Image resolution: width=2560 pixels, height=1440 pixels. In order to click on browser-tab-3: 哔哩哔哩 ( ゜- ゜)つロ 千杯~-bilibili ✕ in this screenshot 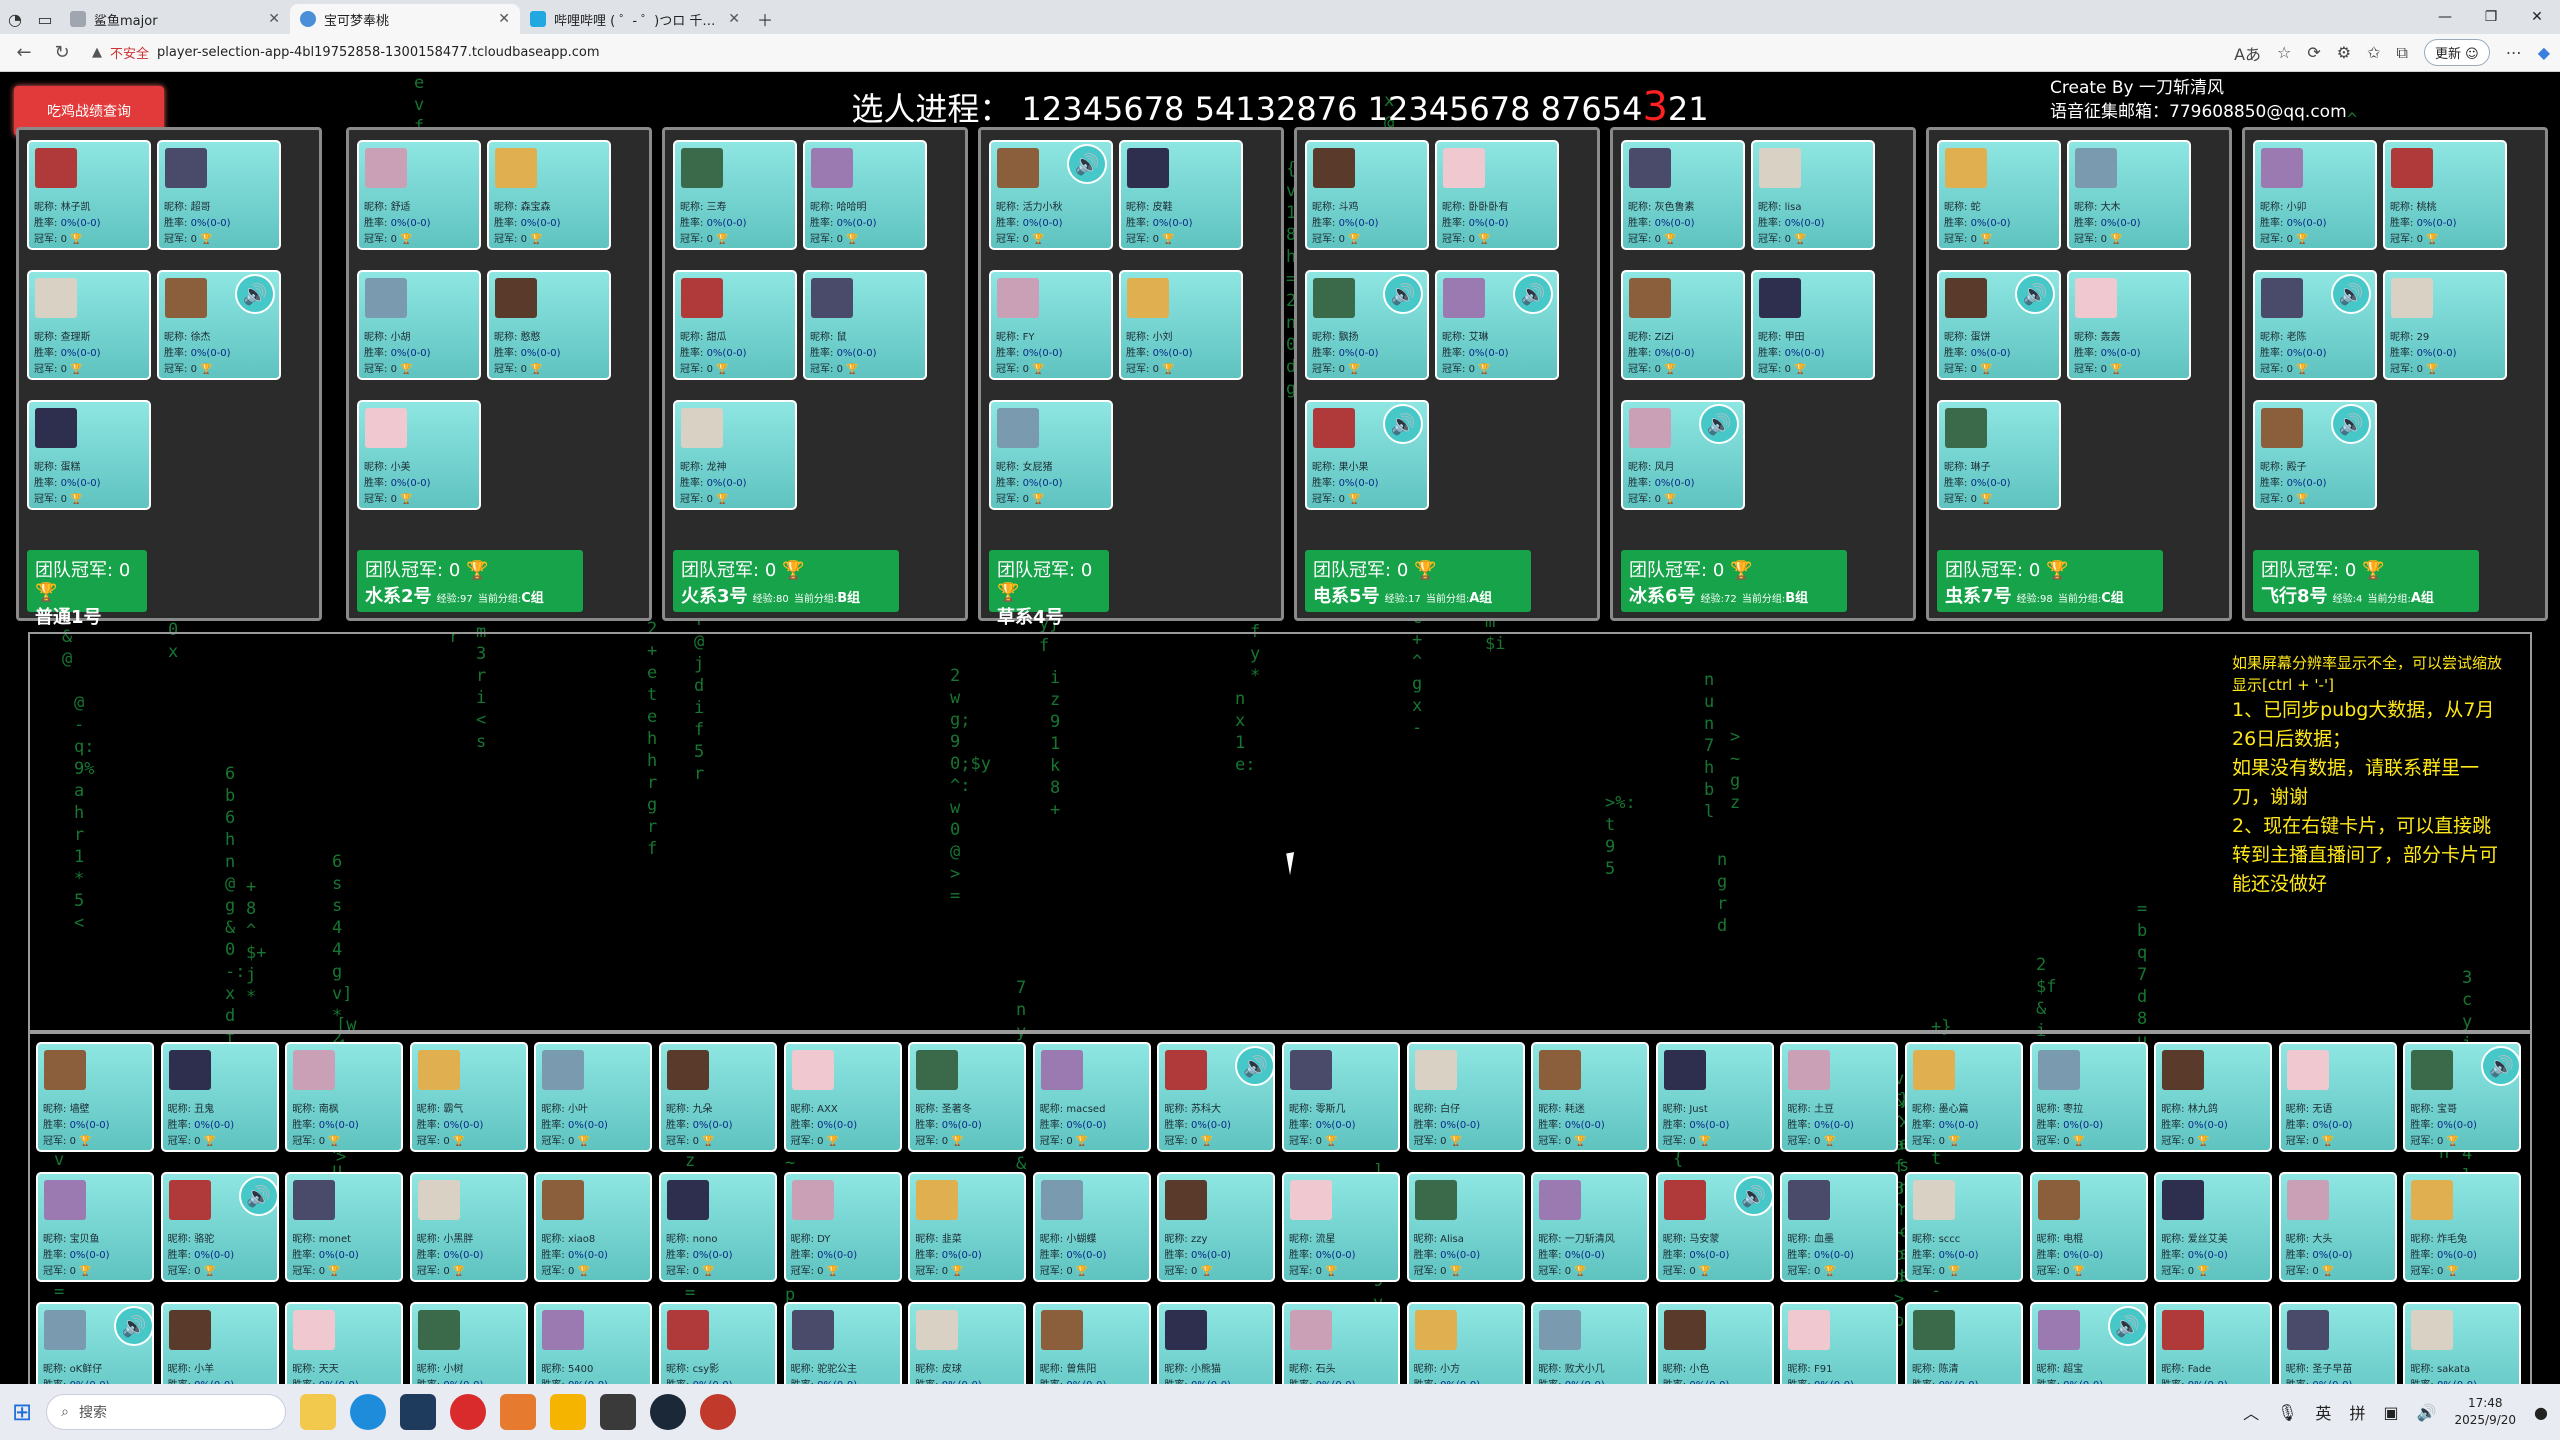, I will do `click(635, 19)`.